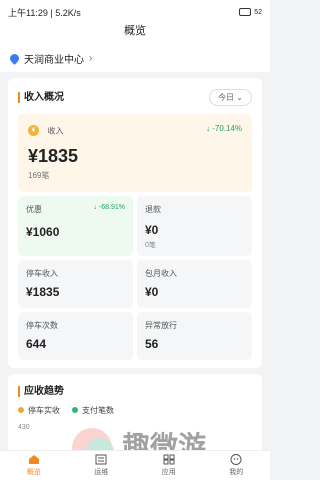 This screenshot has width=320, height=480. I want to click on income-count: 169笔, so click(39, 175).